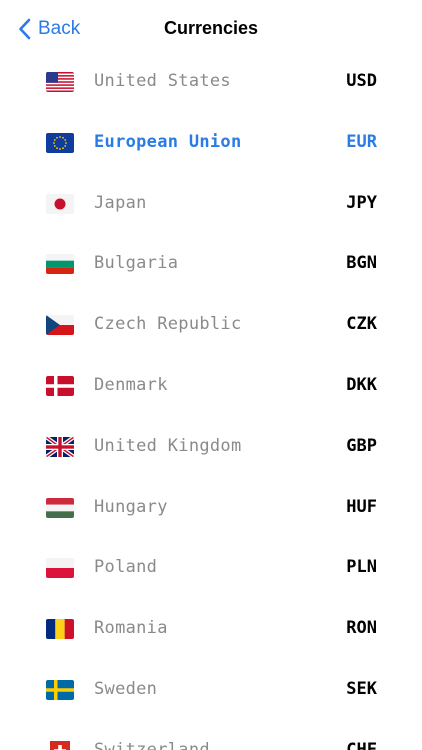 This screenshot has width=422, height=750. Describe the element at coordinates (361, 81) in the screenshot. I see `currency-code: USD` at that location.